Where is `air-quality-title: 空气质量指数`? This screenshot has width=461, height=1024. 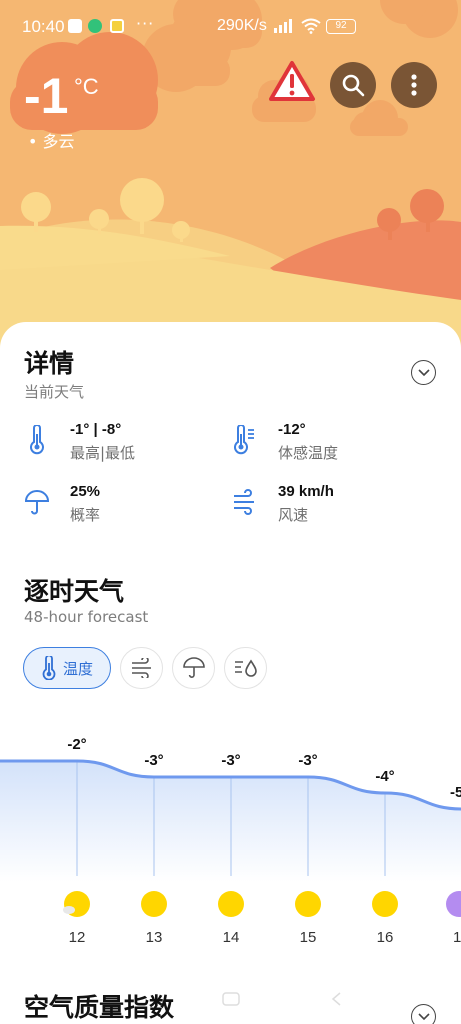
air-quality-title: 空气质量指数 is located at coordinates (99, 1007).